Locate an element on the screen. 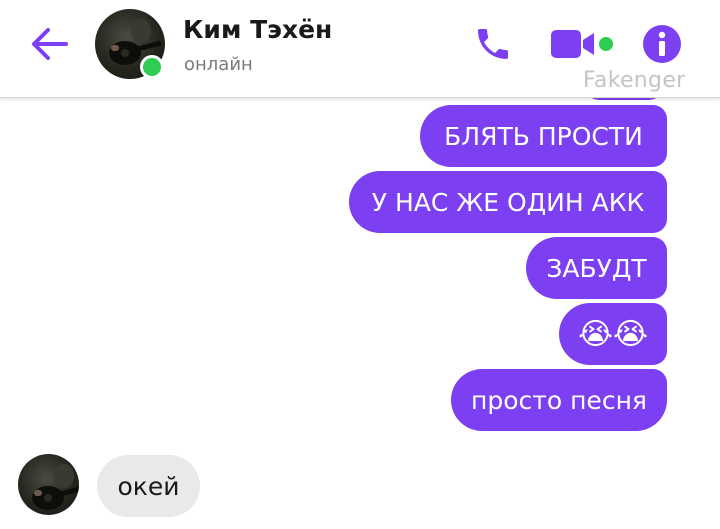 This screenshot has width=720, height=529. contact-status: онлайн is located at coordinates (218, 64).